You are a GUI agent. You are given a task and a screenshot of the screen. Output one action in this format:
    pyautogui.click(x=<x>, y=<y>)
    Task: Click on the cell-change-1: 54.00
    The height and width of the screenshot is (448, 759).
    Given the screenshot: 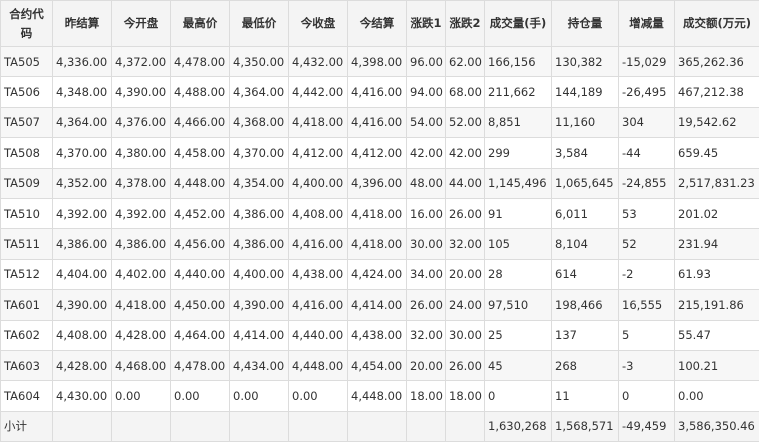 What is the action you would take?
    pyautogui.click(x=426, y=122)
    